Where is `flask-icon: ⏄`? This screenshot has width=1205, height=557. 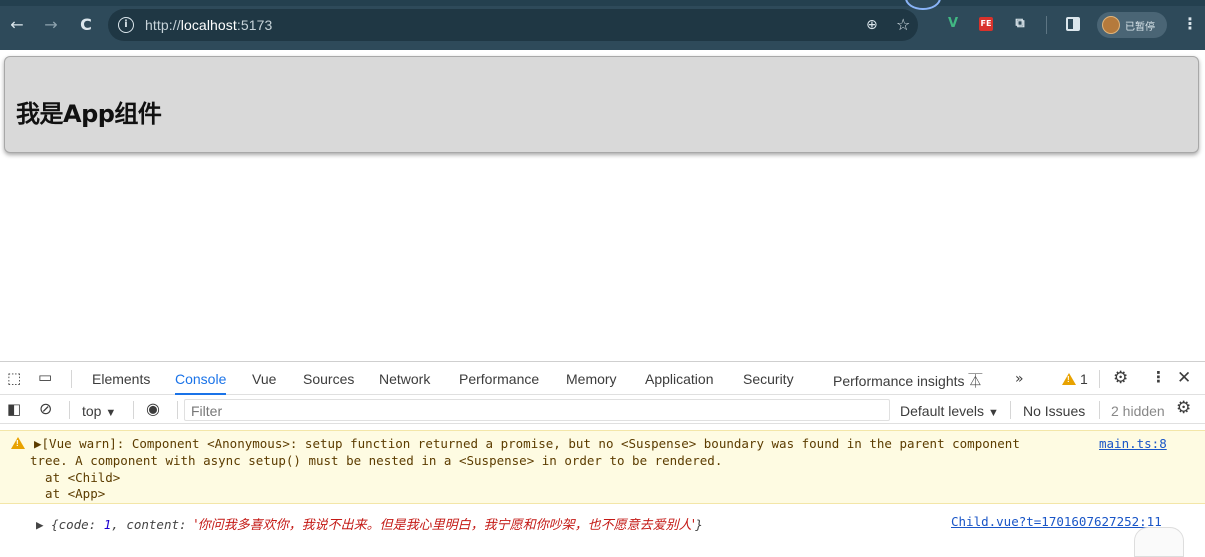 flask-icon: ⏄ is located at coordinates (975, 382).